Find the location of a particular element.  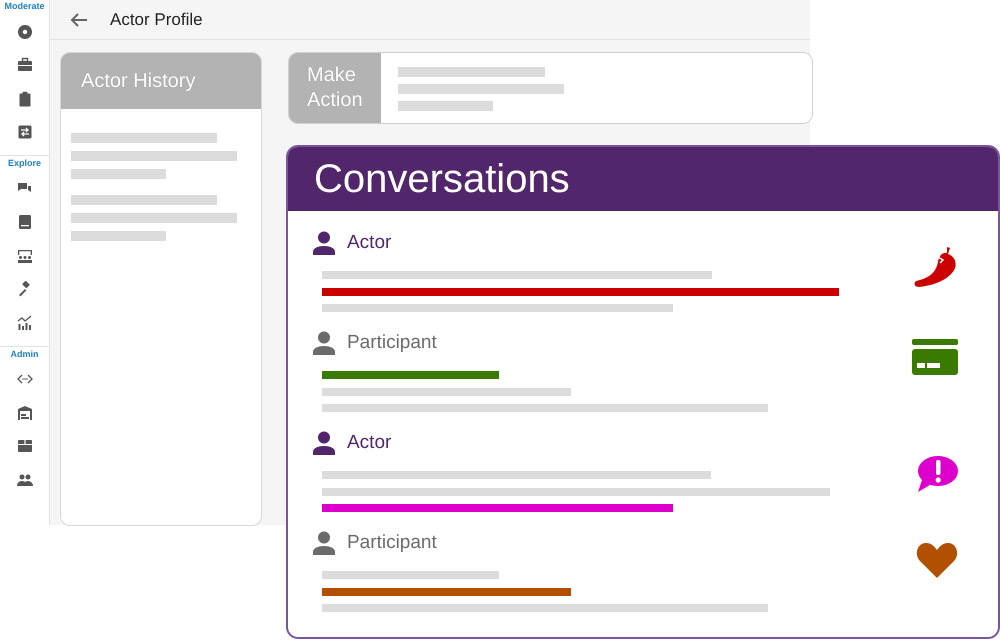

box-icon is located at coordinates (24, 446).